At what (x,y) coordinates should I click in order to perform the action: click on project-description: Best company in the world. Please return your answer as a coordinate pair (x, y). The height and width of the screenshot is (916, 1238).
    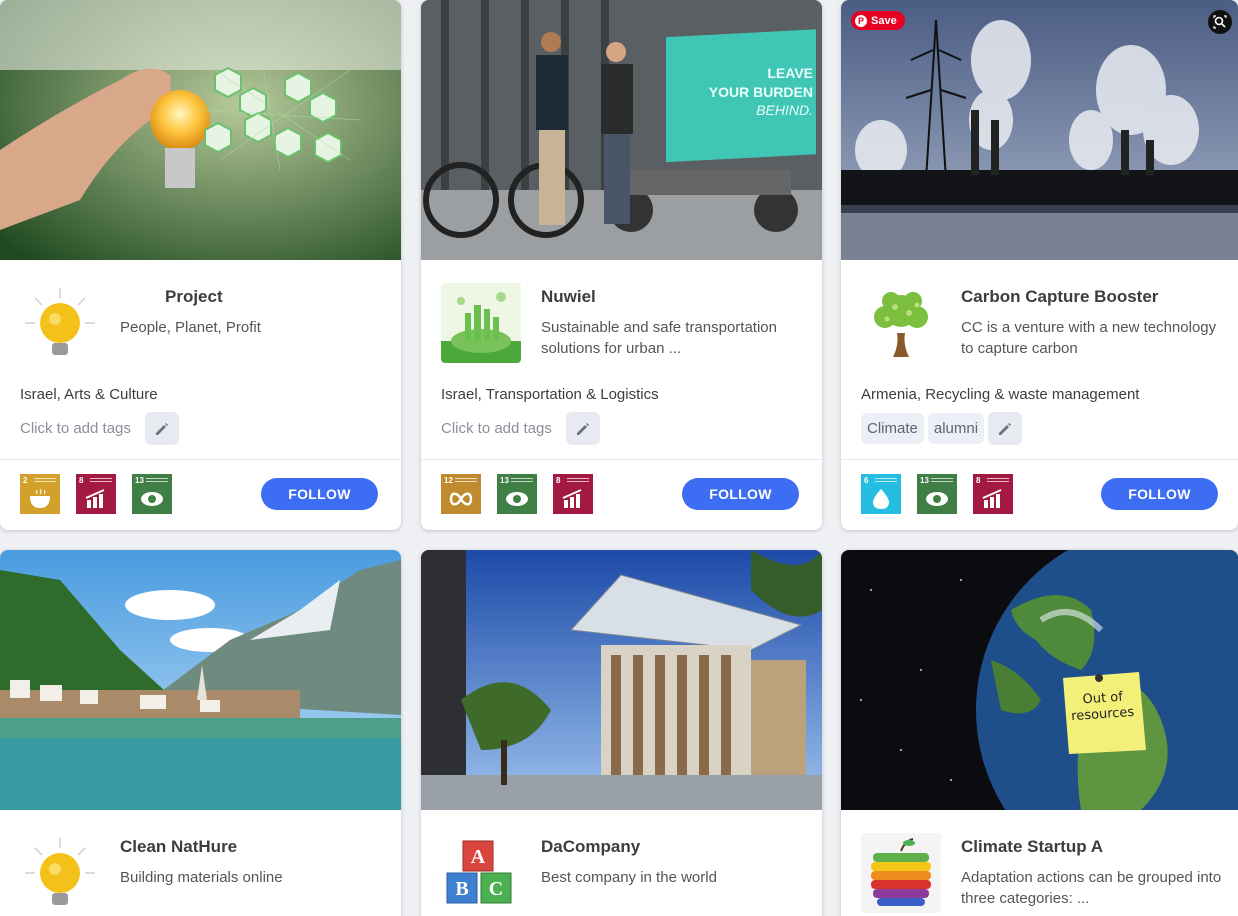
    Looking at the image, I should click on (629, 877).